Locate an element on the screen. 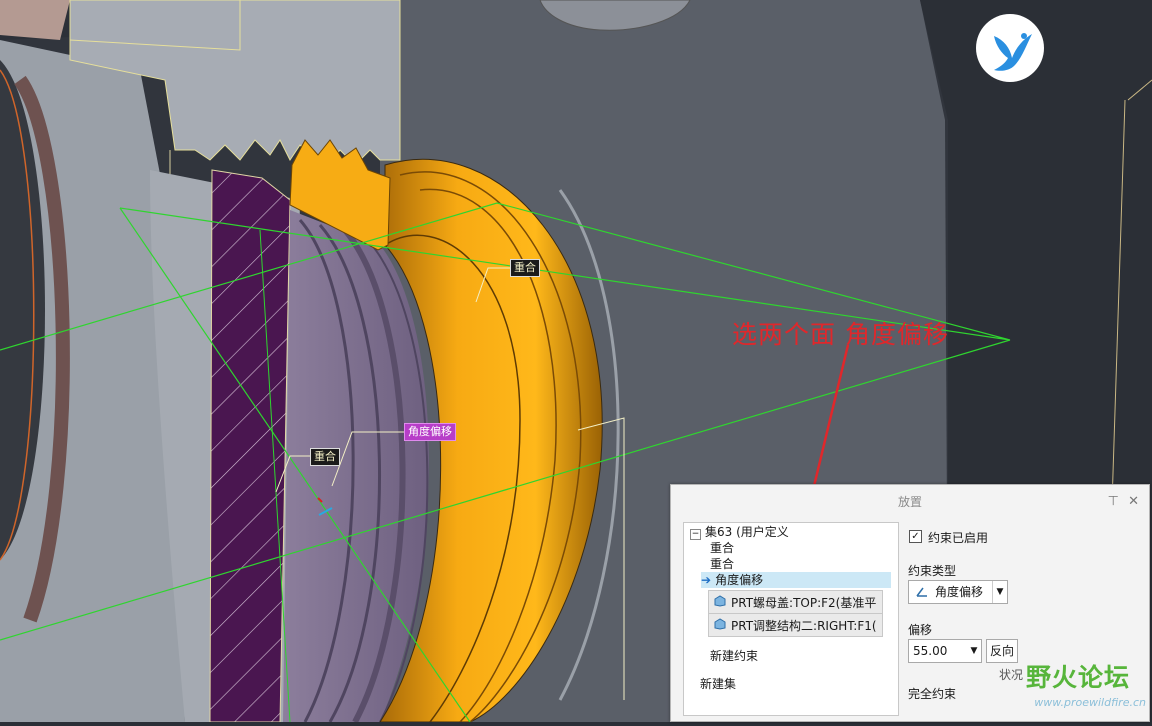  watermark: 野火论坛 is located at coordinates (1077, 677).